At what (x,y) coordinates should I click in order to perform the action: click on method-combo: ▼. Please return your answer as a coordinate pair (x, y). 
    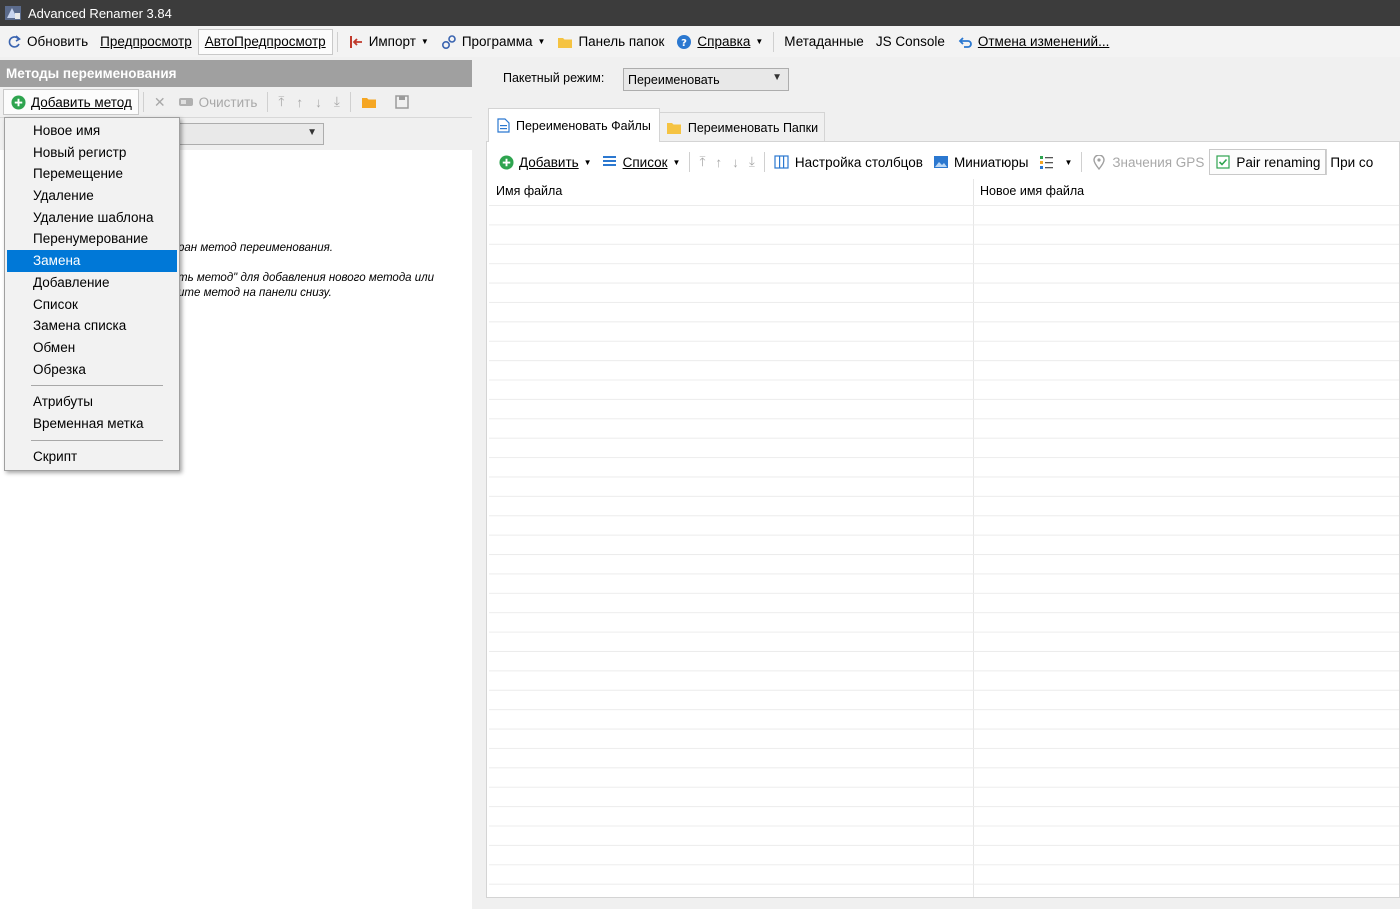
    Looking at the image, I should click on (250, 134).